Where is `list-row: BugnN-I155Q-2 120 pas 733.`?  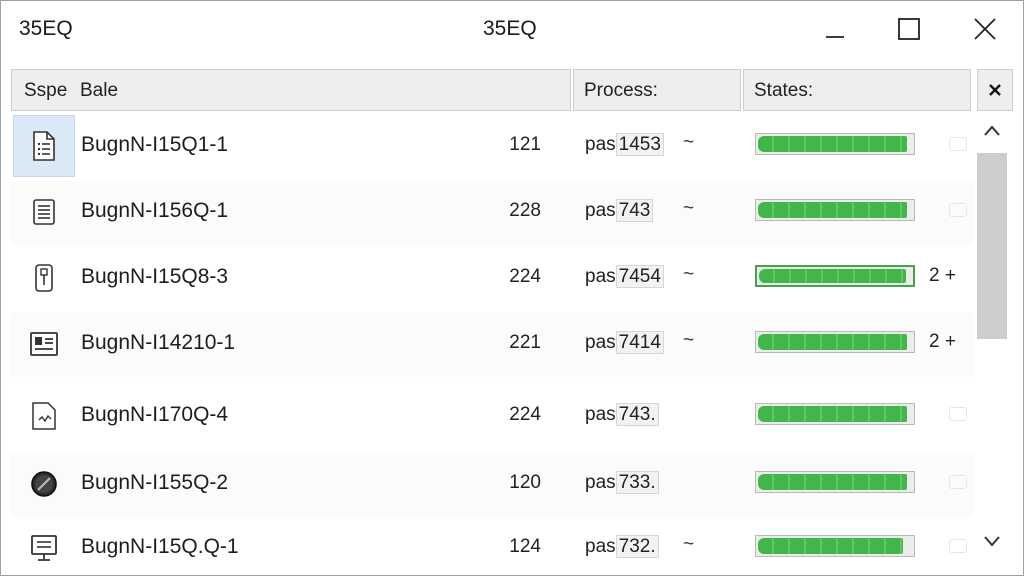
list-row: BugnN-I155Q-2 120 pas 733. is located at coordinates (492, 485).